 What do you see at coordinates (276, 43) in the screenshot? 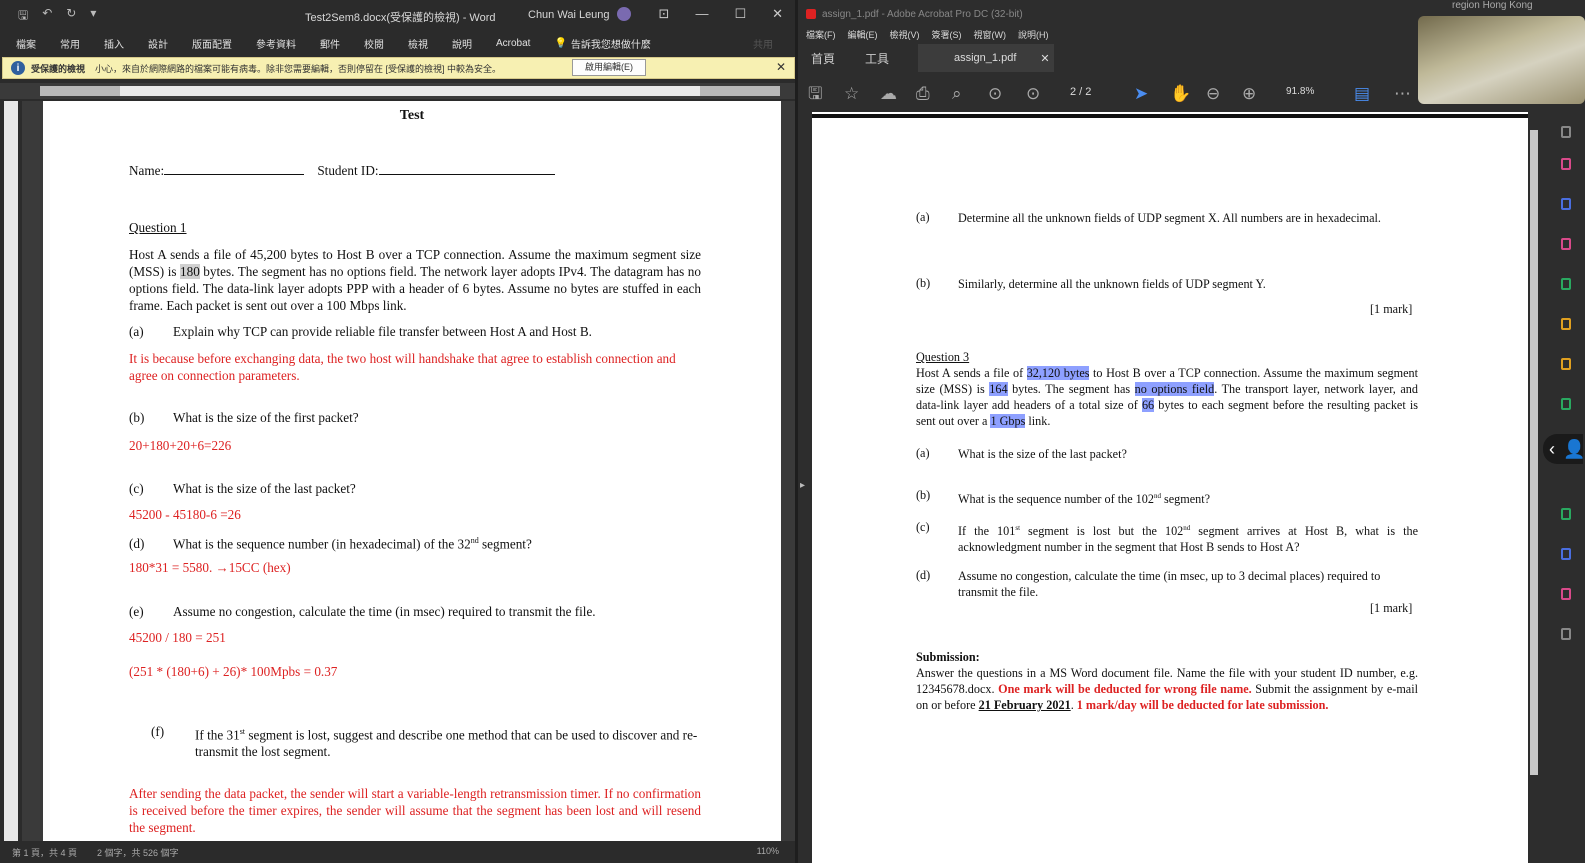
I see `tab-references: 參考資料` at bounding box center [276, 43].